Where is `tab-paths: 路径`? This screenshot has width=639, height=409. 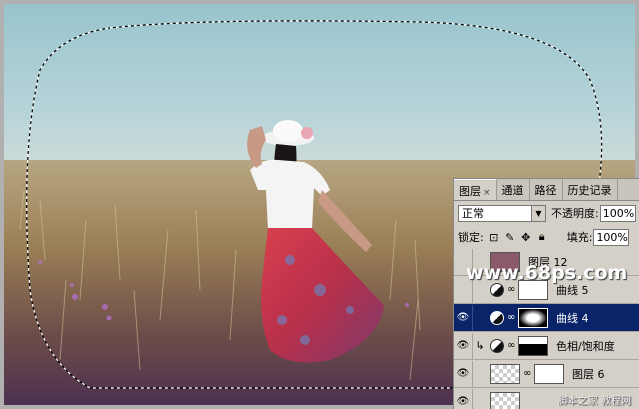 tab-paths: 路径 is located at coordinates (546, 189).